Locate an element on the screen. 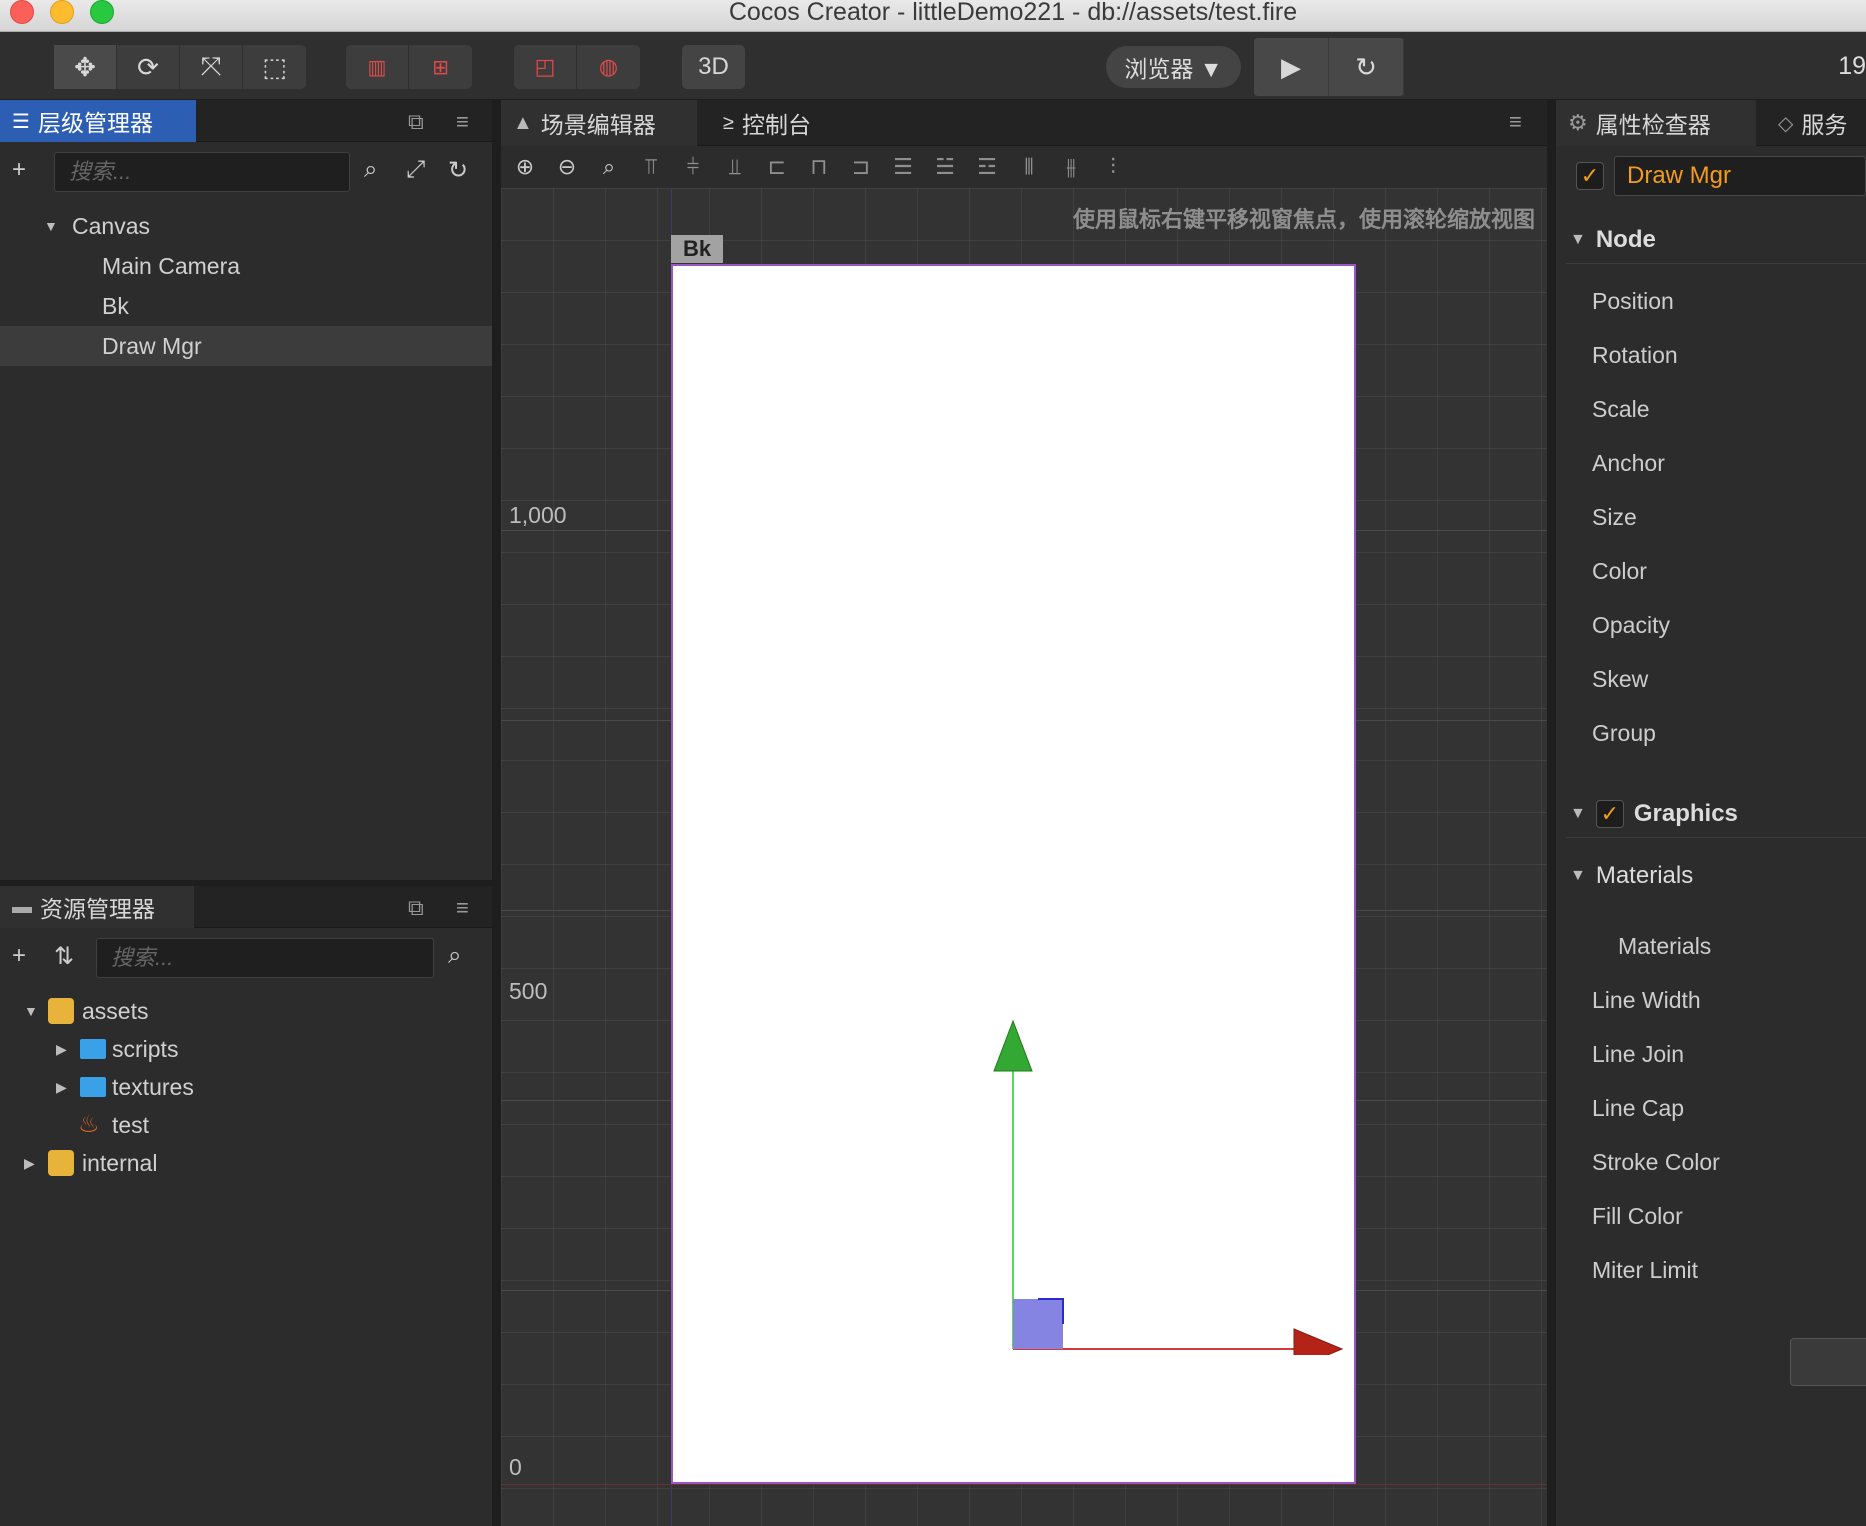  tab-assets: ▬ 资源管理器 is located at coordinates (97, 907).